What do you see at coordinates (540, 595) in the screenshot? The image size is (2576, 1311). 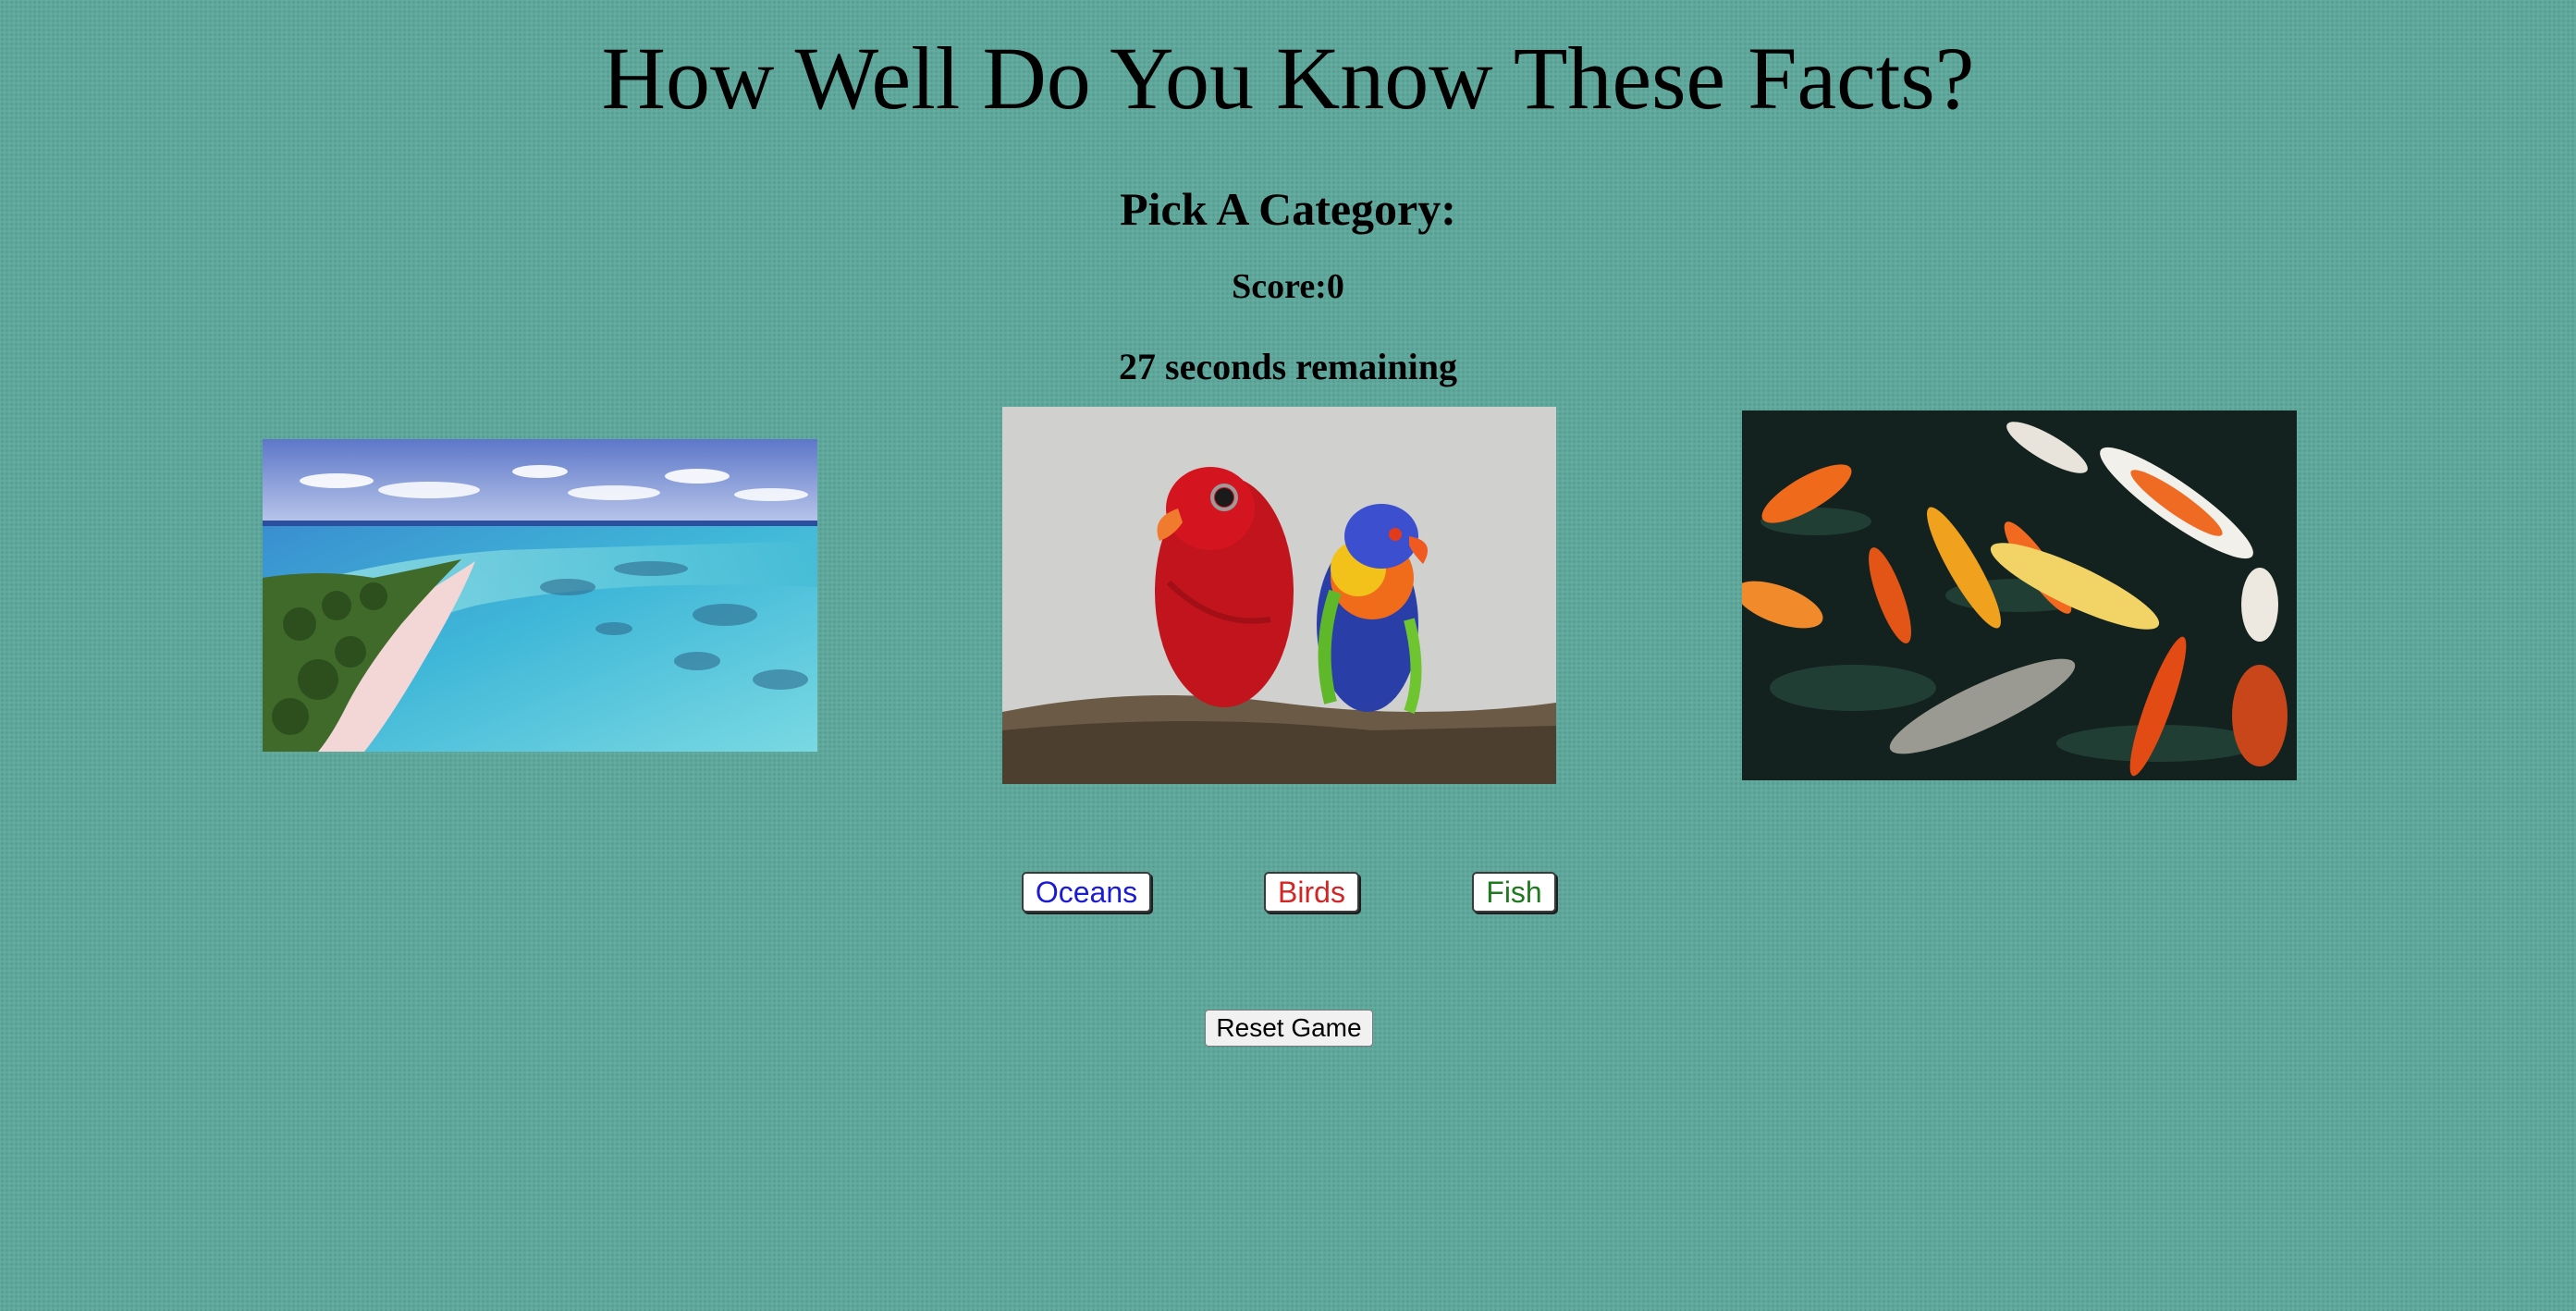 I see `ocean-beach-image` at bounding box center [540, 595].